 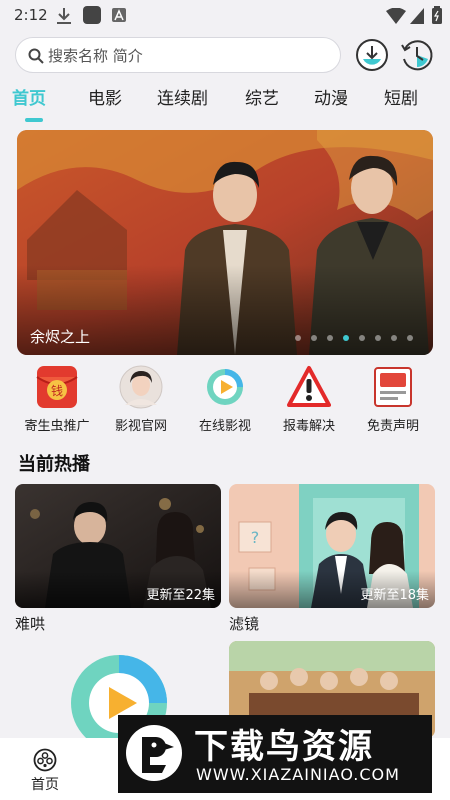 I want to click on shortcut-parasite-promo: 钱 寄生虫推广, so click(x=57, y=400).